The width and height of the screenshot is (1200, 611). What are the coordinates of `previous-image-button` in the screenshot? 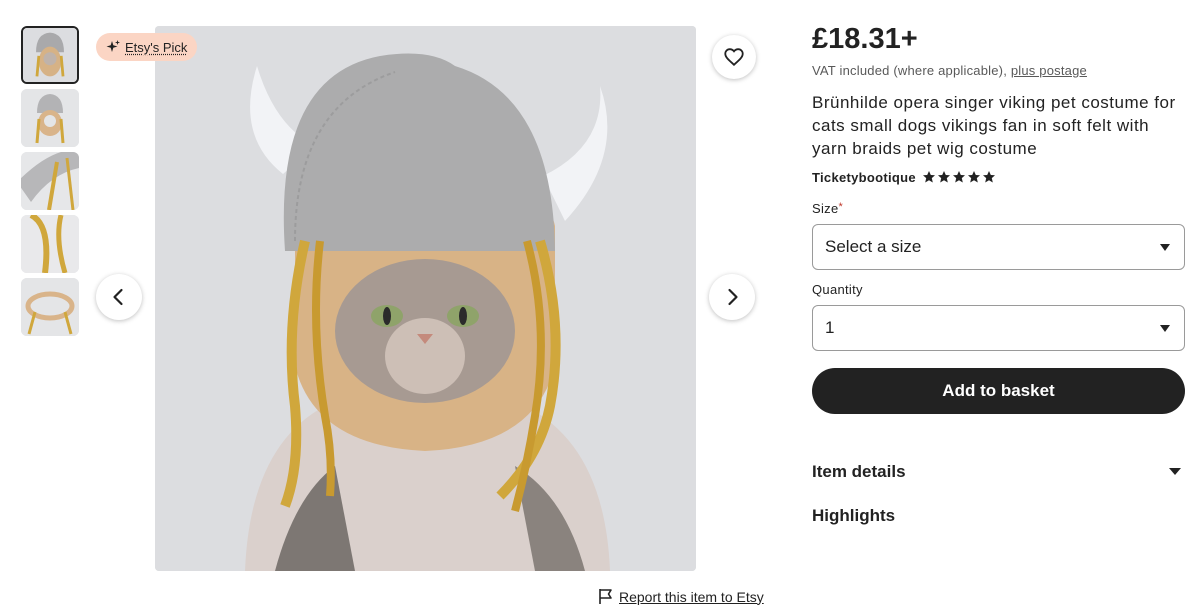 It's located at (119, 297).